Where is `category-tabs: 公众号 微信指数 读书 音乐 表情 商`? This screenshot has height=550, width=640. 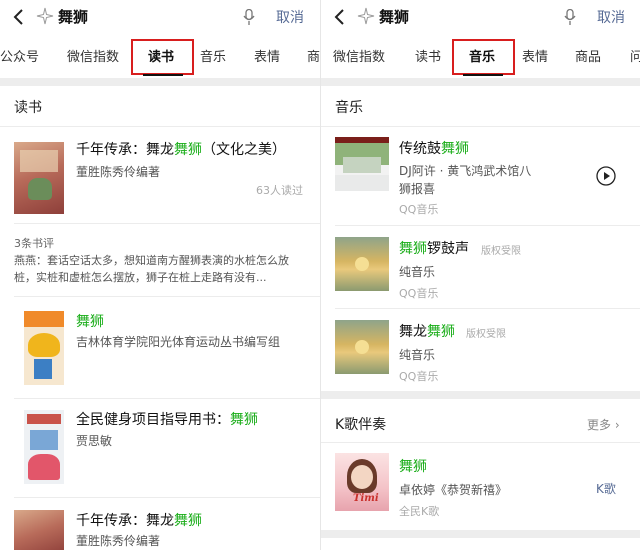 category-tabs: 公众号 微信指数 读书 音乐 表情 商 is located at coordinates (160, 56).